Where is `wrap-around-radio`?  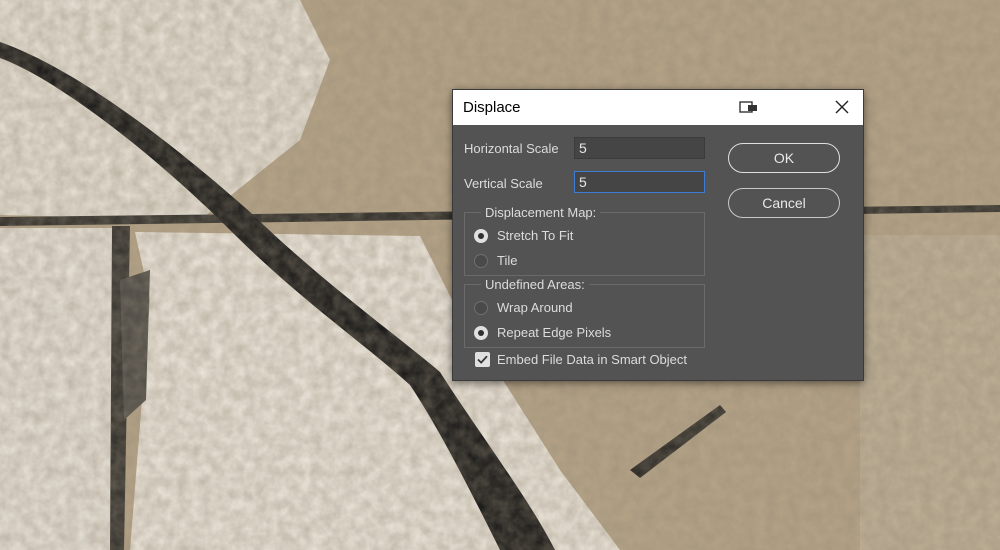
wrap-around-radio is located at coordinates (481, 308).